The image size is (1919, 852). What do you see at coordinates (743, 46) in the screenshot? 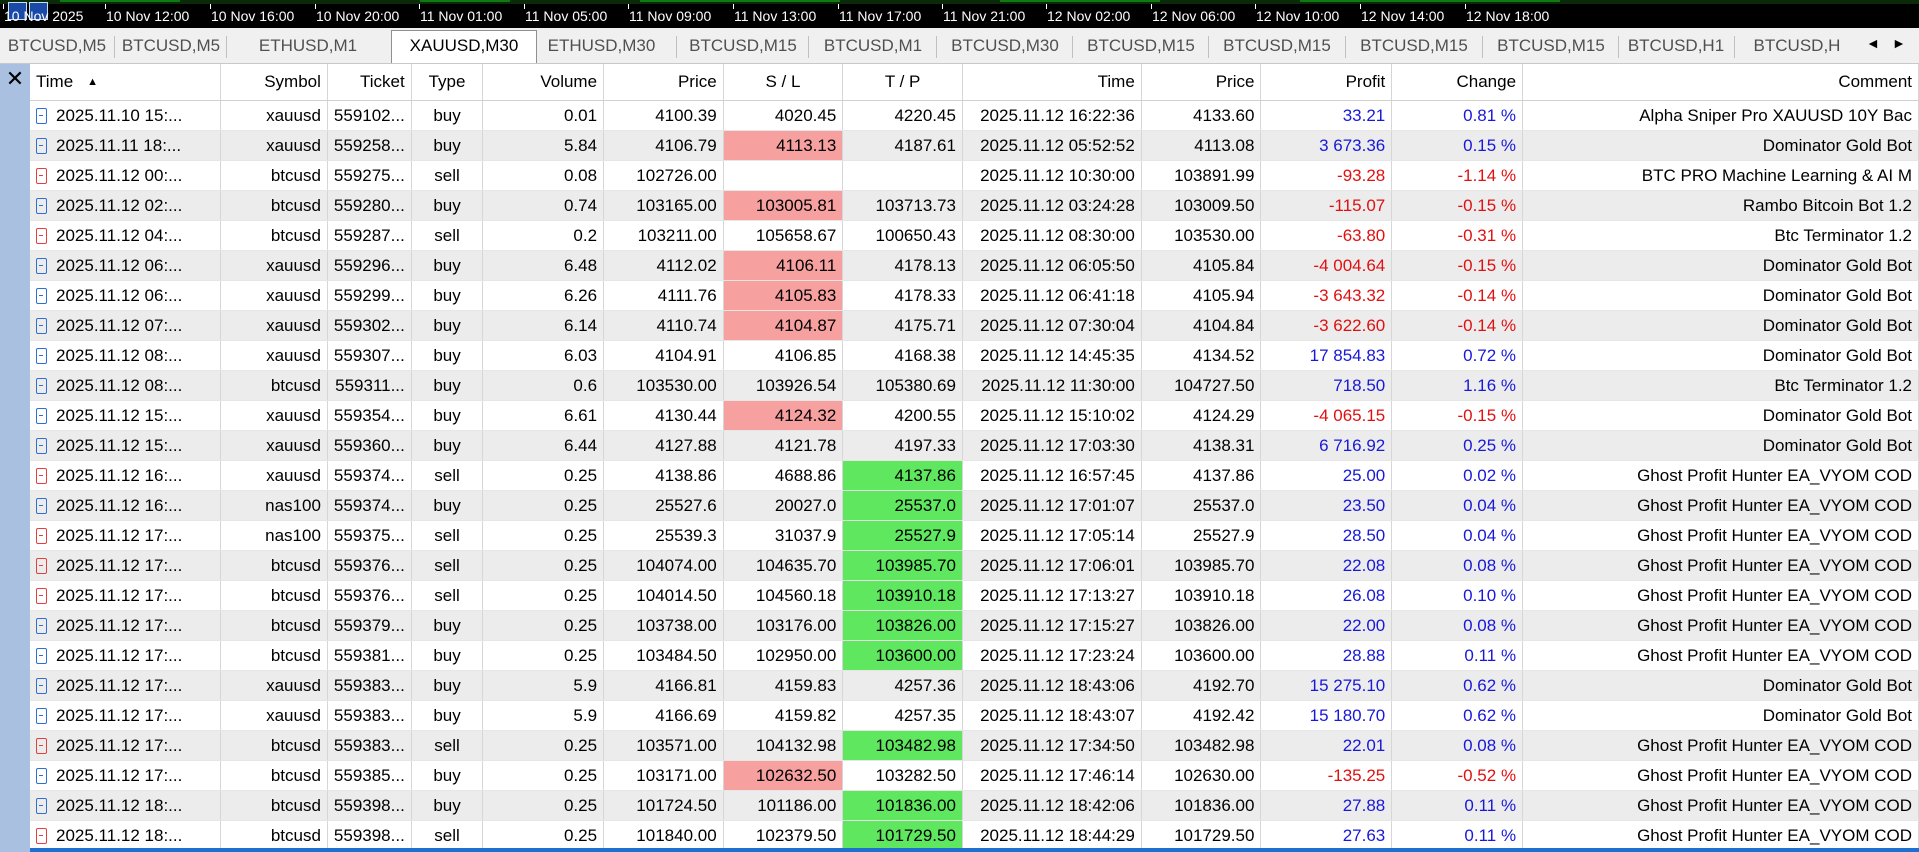
I see `tab-chart-6: BTCUSD,M15` at bounding box center [743, 46].